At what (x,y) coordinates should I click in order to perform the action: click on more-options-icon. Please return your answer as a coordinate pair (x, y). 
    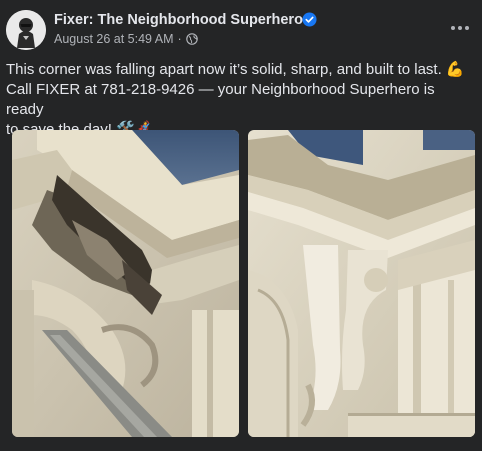
    Looking at the image, I should click on (460, 28).